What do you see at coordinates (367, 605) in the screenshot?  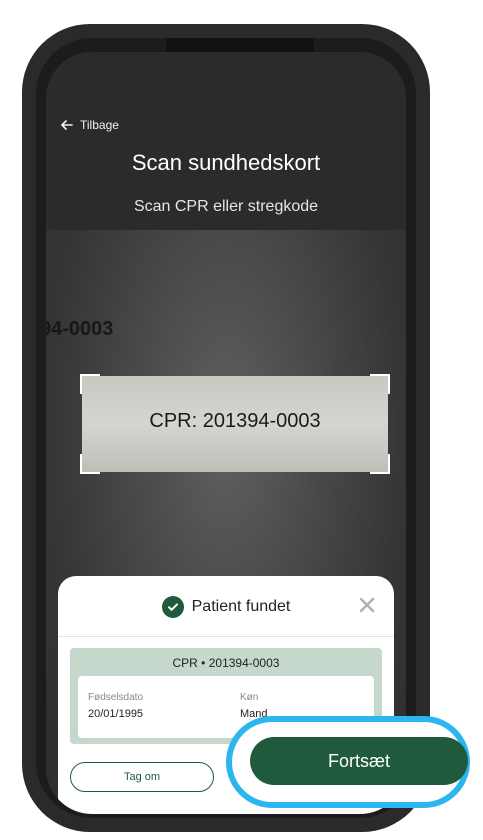 I see `close-icon` at bounding box center [367, 605].